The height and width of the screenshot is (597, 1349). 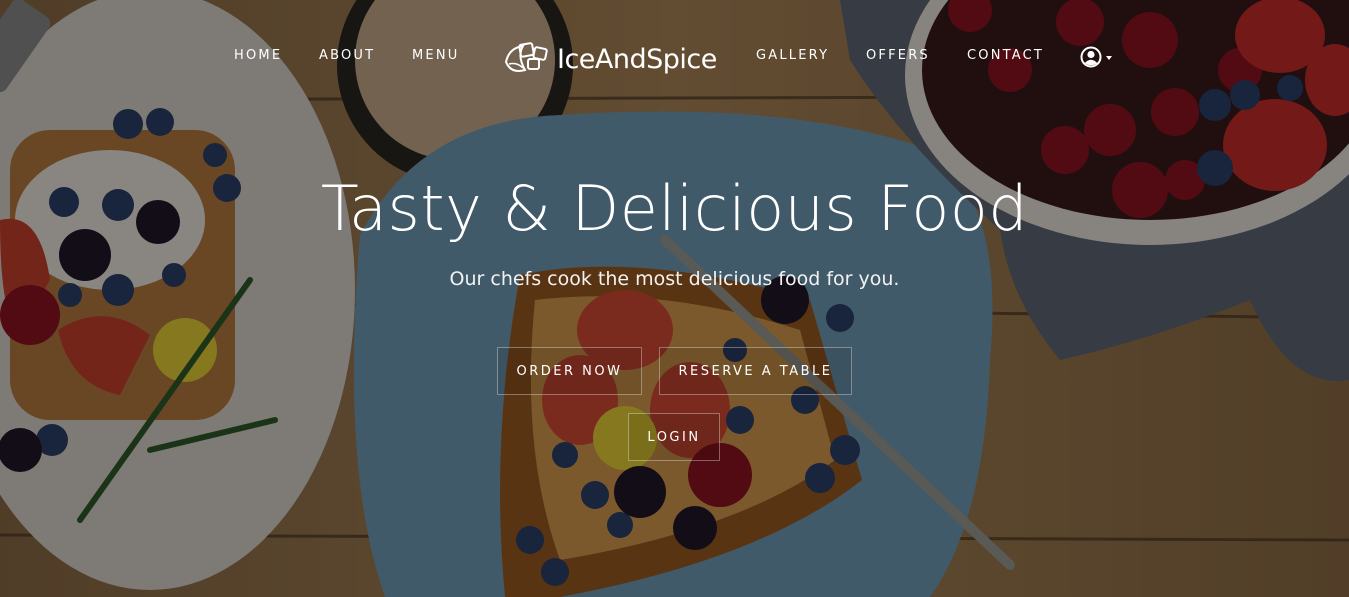 I want to click on user-circle-icon, so click(x=1091, y=57).